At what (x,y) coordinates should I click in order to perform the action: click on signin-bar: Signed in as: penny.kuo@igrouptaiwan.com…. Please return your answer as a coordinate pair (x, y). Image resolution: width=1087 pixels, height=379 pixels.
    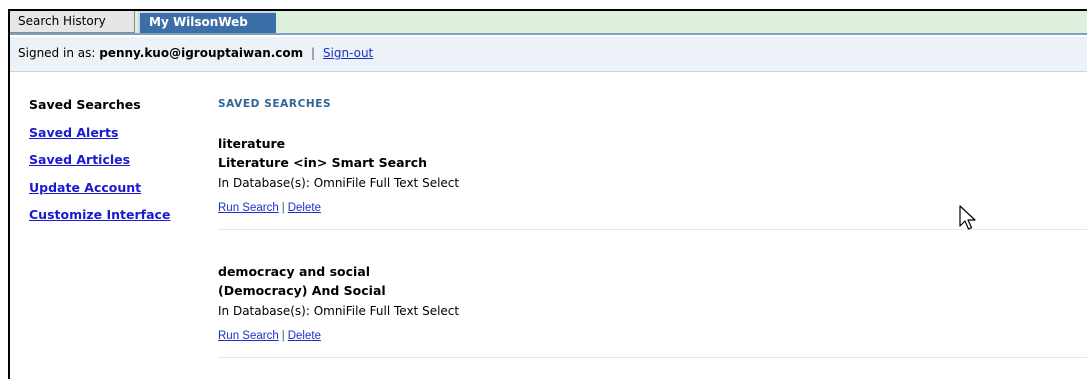
    Looking at the image, I should click on (548, 54).